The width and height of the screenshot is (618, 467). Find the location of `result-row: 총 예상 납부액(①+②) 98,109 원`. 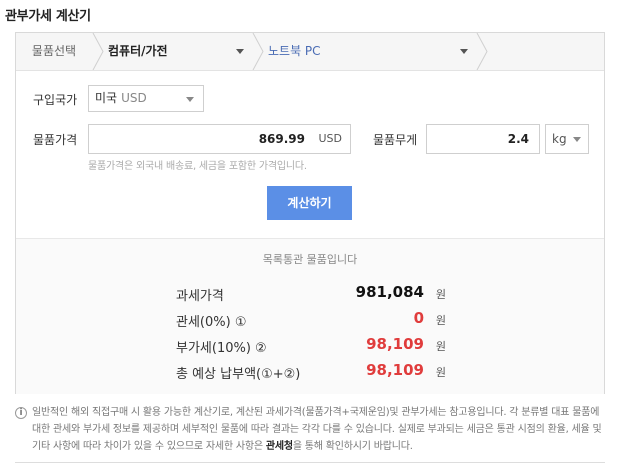

result-row: 총 예상 납부액(①+②) 98,109 원 is located at coordinates (311, 372).